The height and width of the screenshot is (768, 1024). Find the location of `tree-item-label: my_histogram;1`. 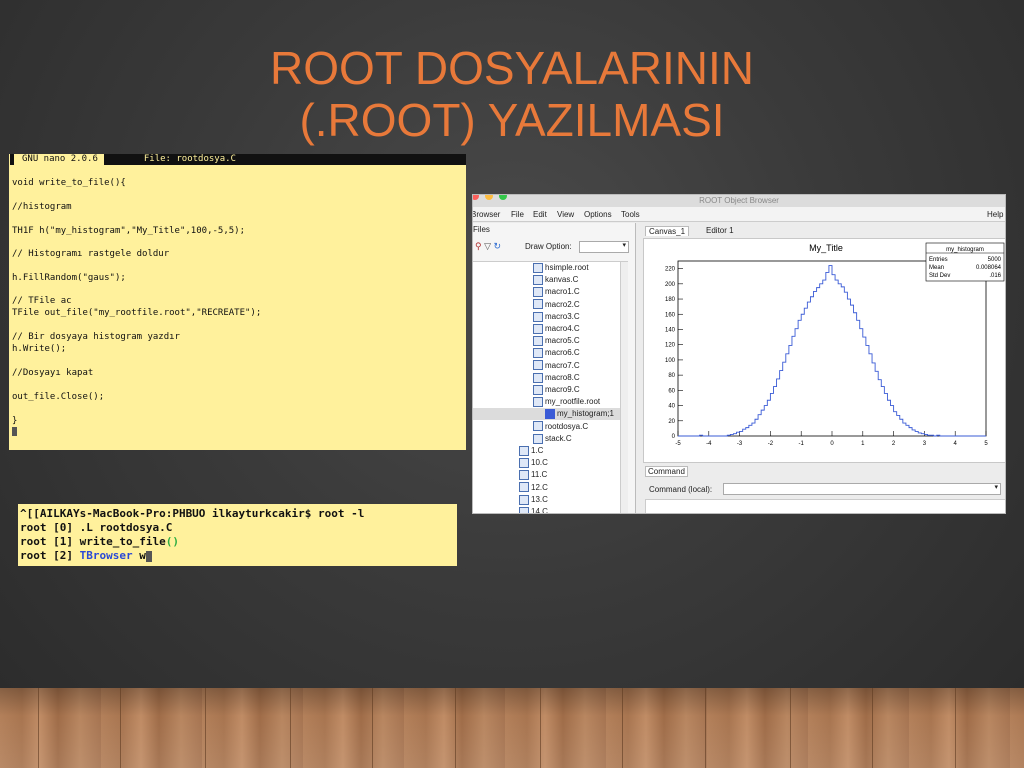

tree-item-label: my_histogram;1 is located at coordinates (585, 414).